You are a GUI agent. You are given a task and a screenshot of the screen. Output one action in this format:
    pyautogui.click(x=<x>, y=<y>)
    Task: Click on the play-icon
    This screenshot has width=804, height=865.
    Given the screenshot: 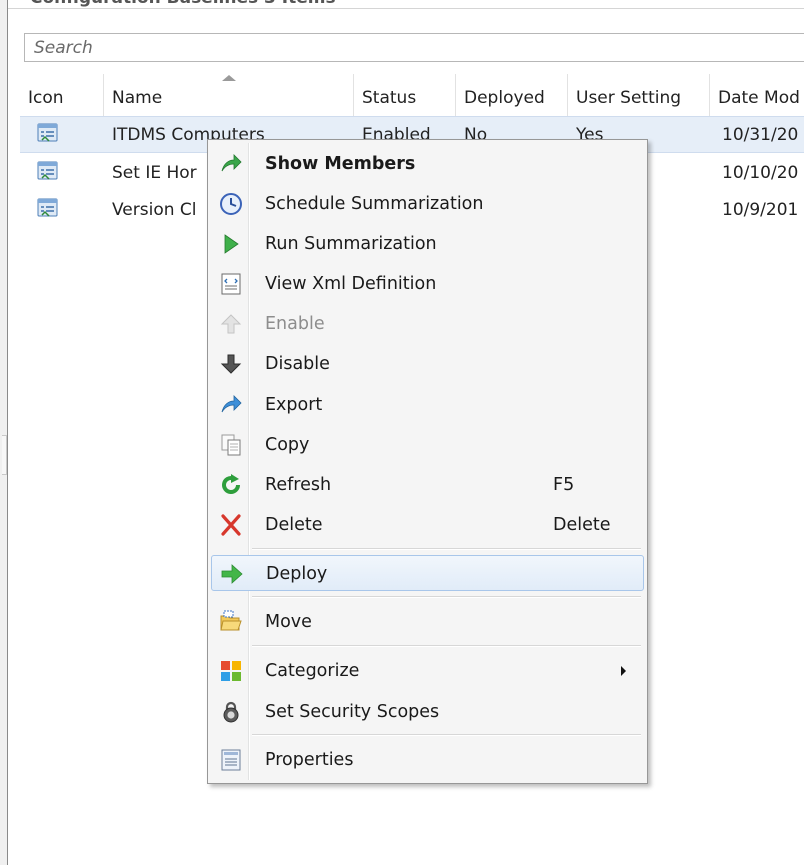 What is the action you would take?
    pyautogui.click(x=231, y=244)
    